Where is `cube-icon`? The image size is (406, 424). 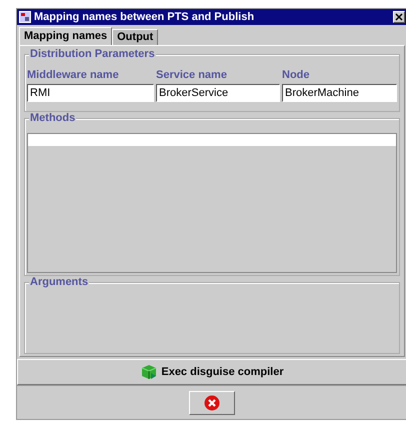
cube-icon is located at coordinates (149, 372).